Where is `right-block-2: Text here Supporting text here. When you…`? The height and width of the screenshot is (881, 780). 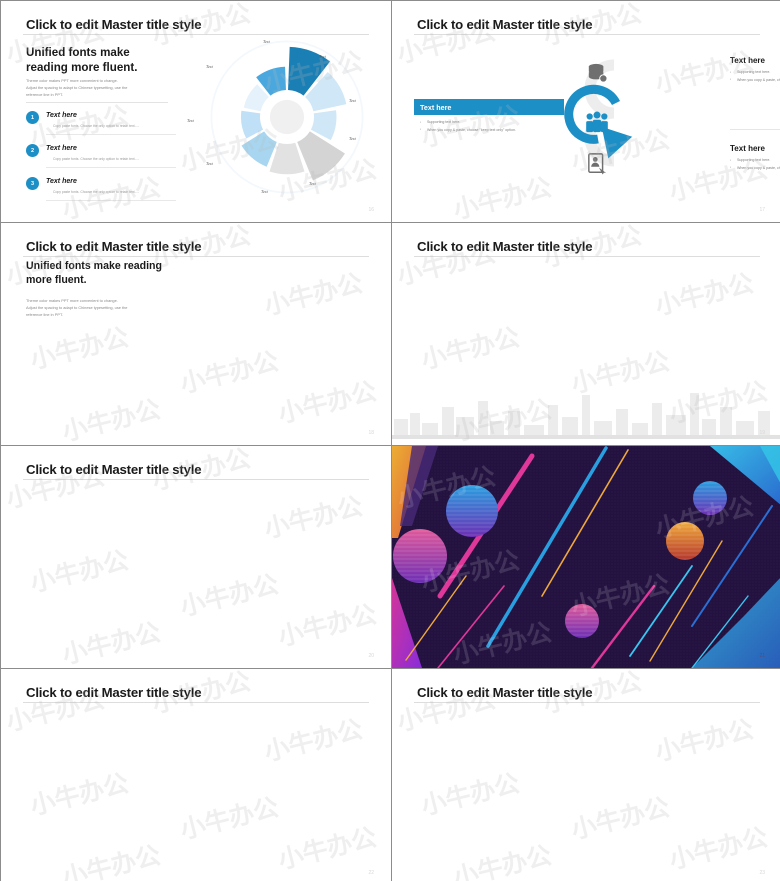 right-block-2: Text here Supporting text here. When you… is located at coordinates (755, 158).